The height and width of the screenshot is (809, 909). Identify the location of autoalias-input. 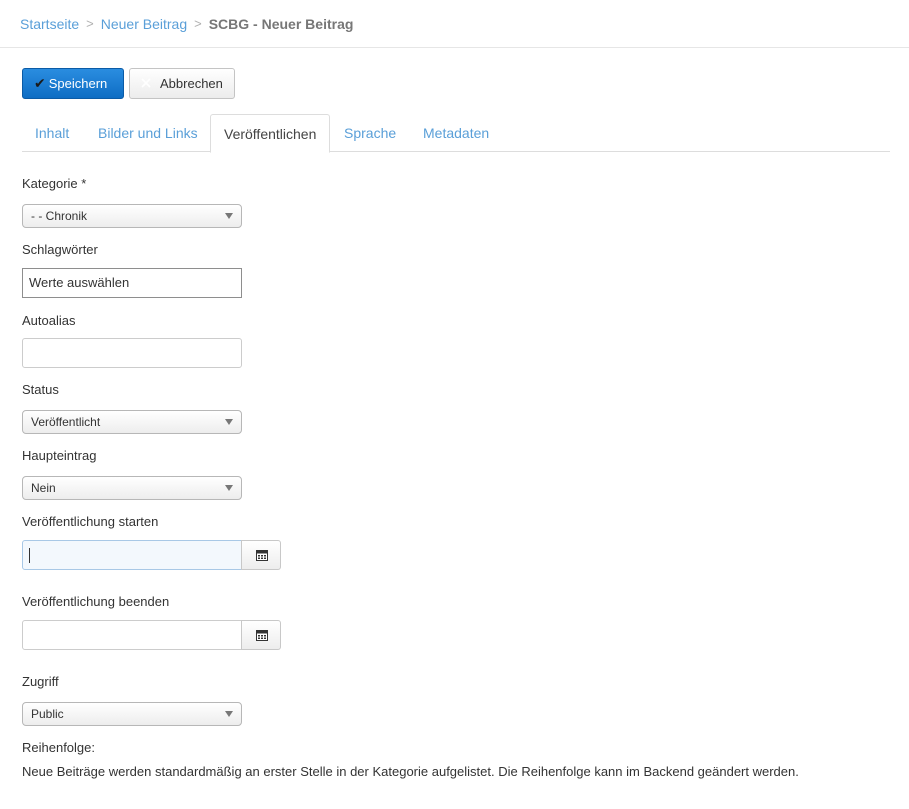
(132, 353).